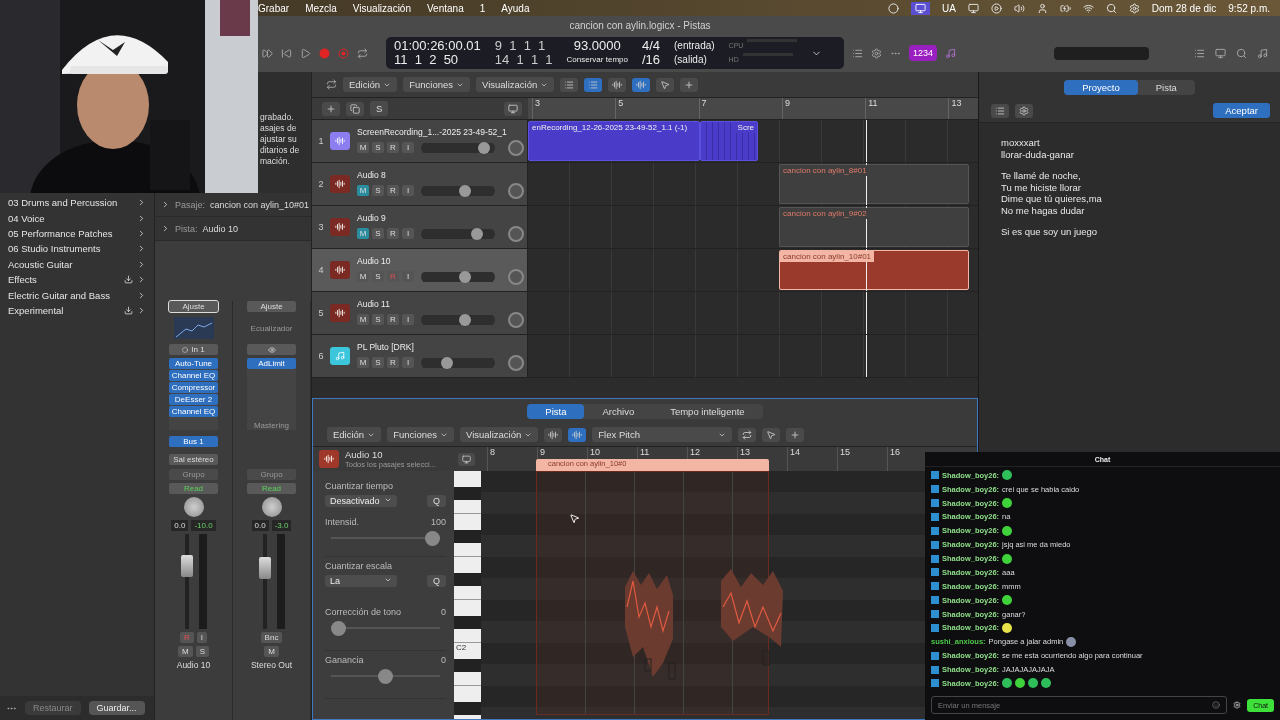  I want to click on settings-icon, so click(1237, 705).